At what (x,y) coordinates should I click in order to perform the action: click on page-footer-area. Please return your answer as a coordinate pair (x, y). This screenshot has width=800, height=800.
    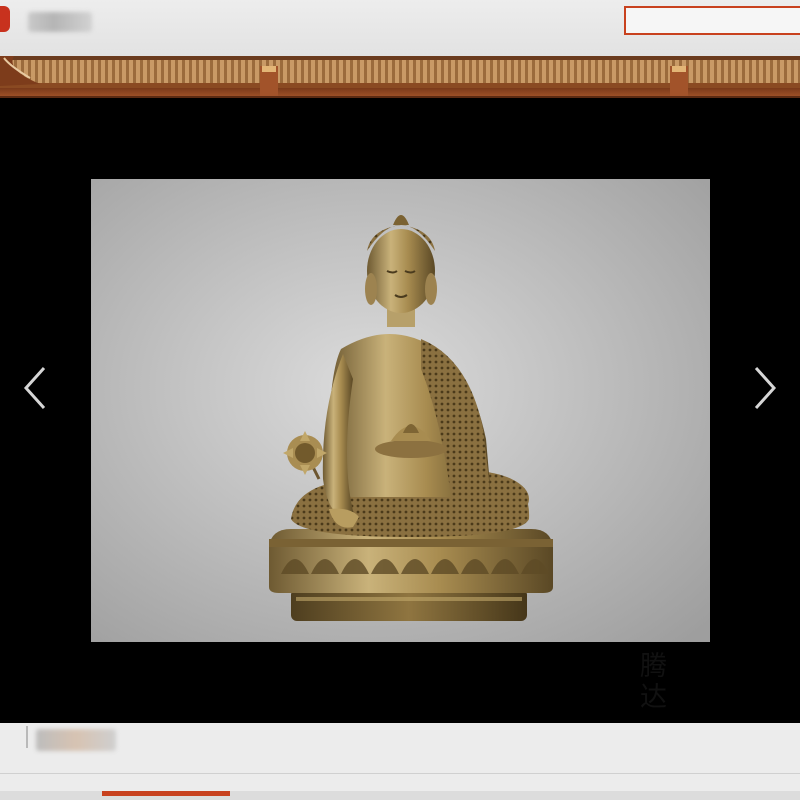
    Looking at the image, I should click on (400, 761).